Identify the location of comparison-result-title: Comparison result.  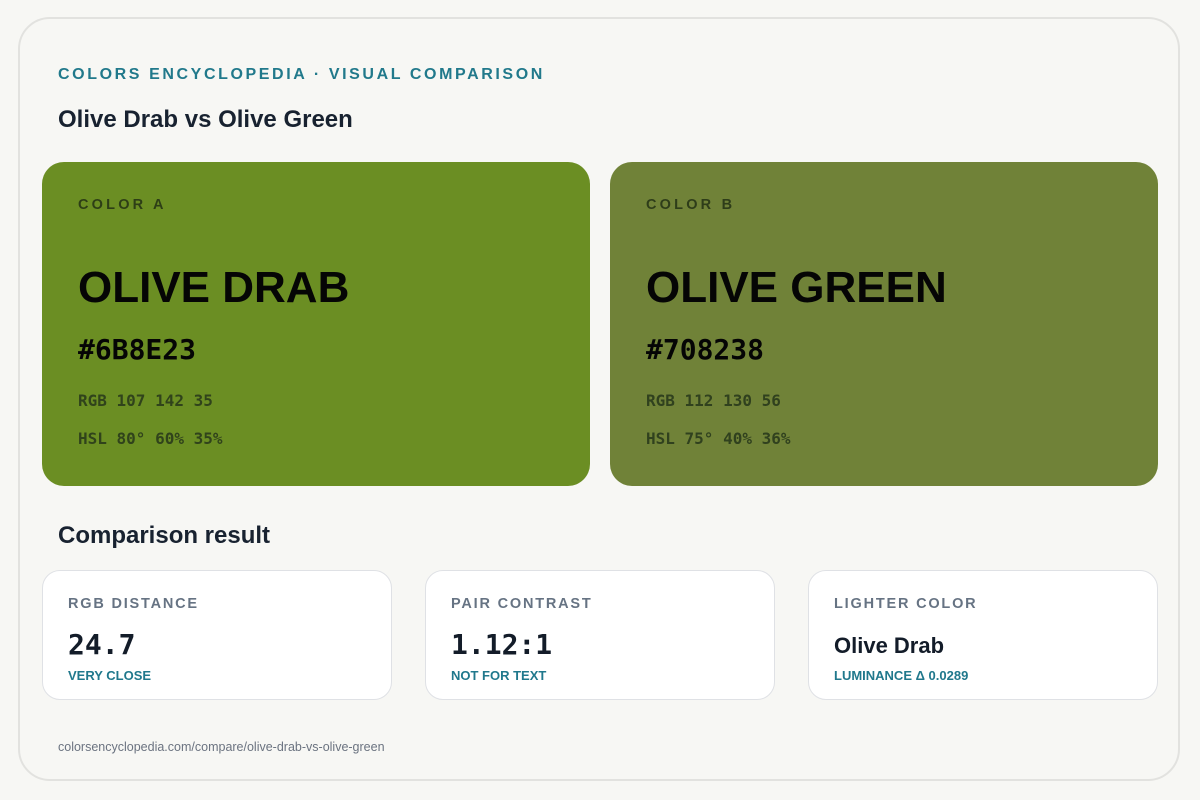
(164, 535).